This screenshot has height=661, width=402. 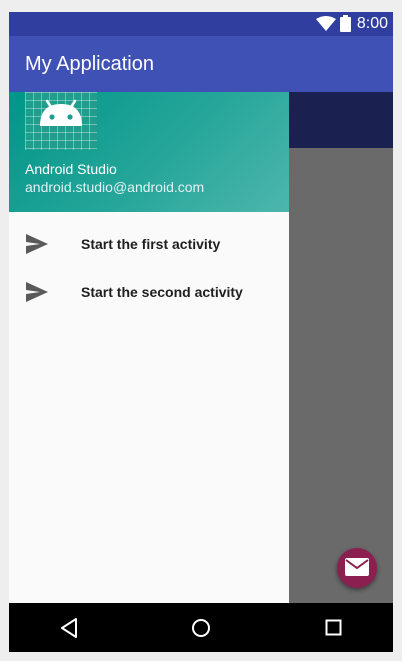 I want to click on system-nav-bar, so click(x=201, y=627).